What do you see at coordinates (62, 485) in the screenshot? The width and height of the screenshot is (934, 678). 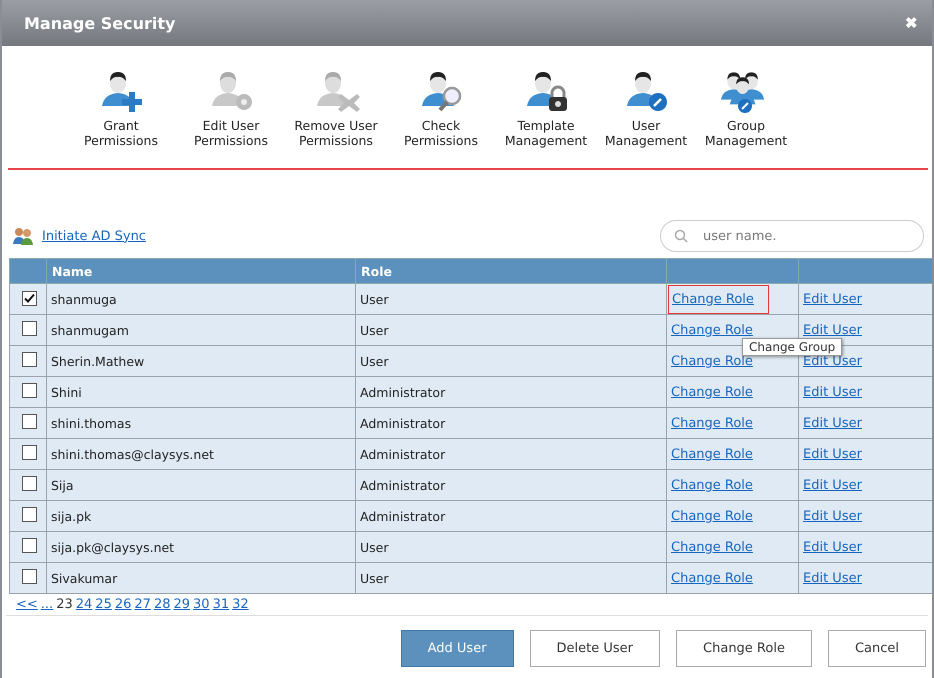 I see `user-name: Sija` at bounding box center [62, 485].